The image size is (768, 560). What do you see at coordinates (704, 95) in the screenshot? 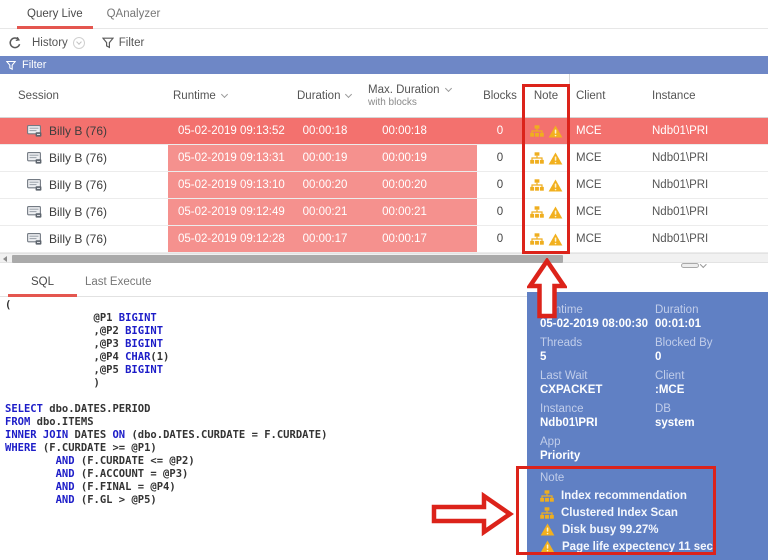
I see `column-header-instance: Instance` at bounding box center [704, 95].